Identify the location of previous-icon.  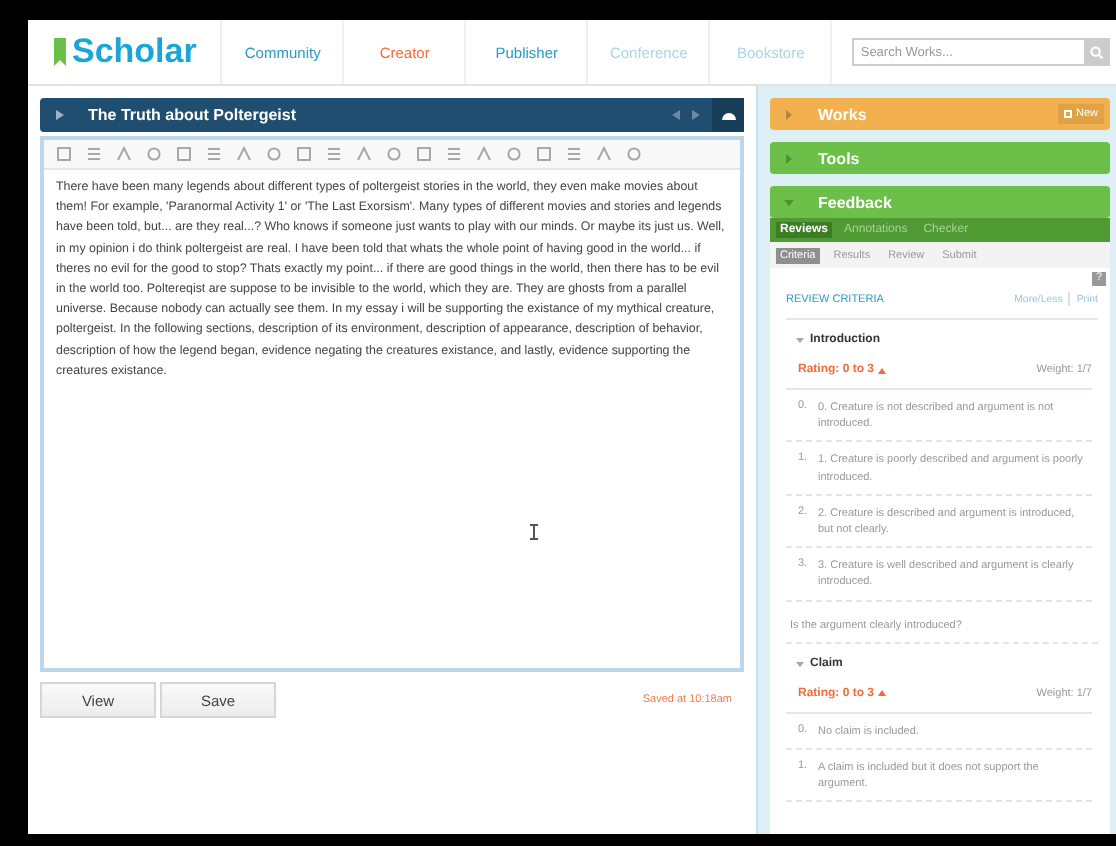
(676, 115).